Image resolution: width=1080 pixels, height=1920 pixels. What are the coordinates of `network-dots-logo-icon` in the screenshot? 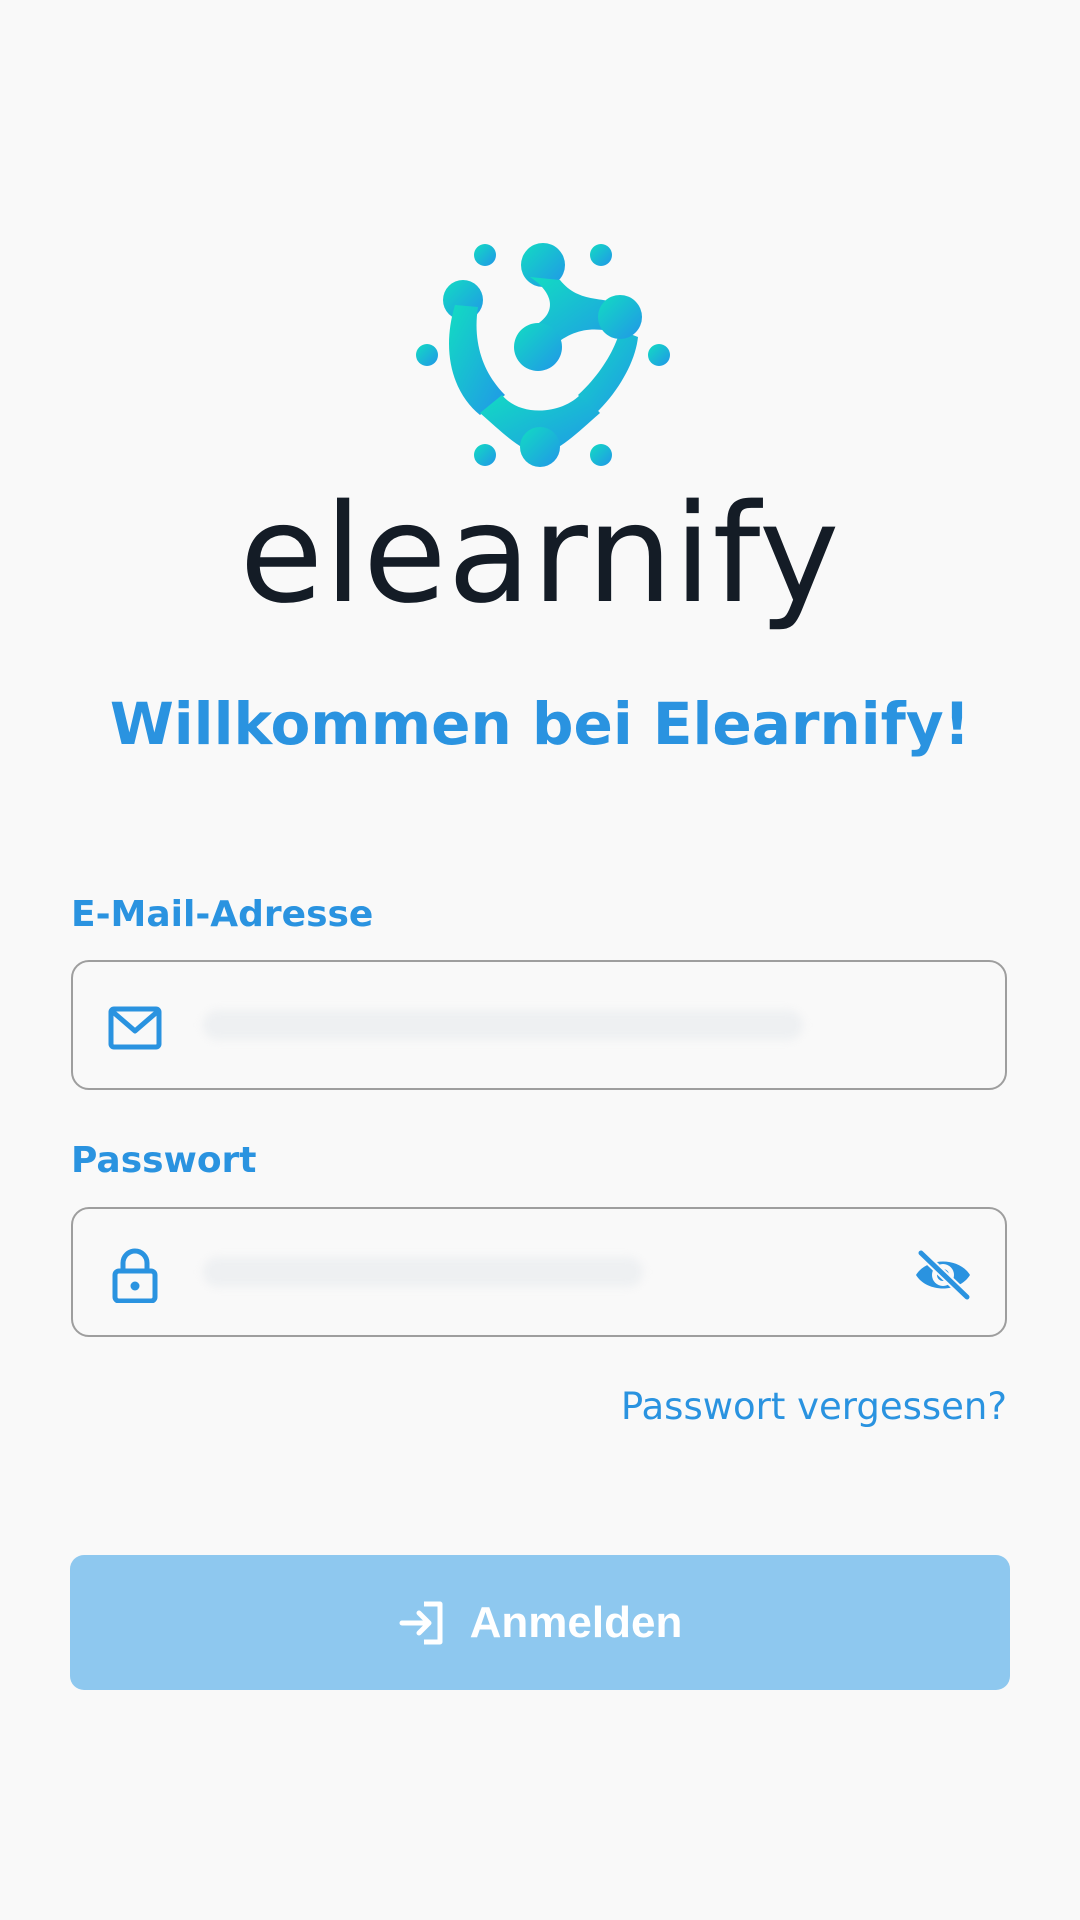 It's located at (543, 355).